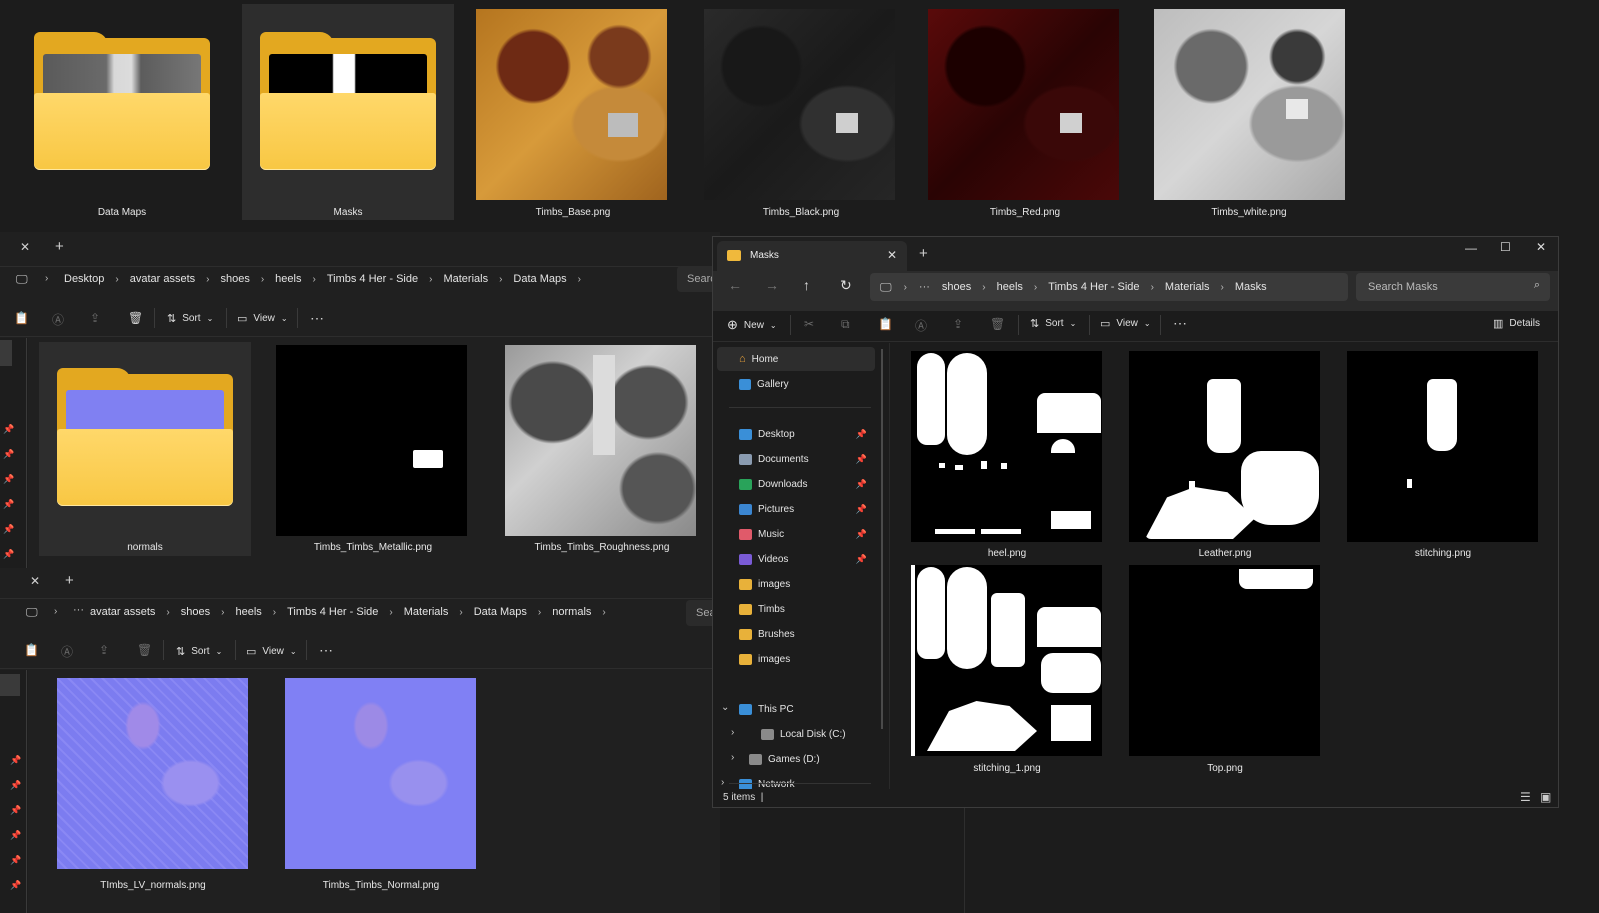 This screenshot has height=913, width=1599. Describe the element at coordinates (892, 255) in the screenshot. I see `close-tab-icon: ✕` at that location.